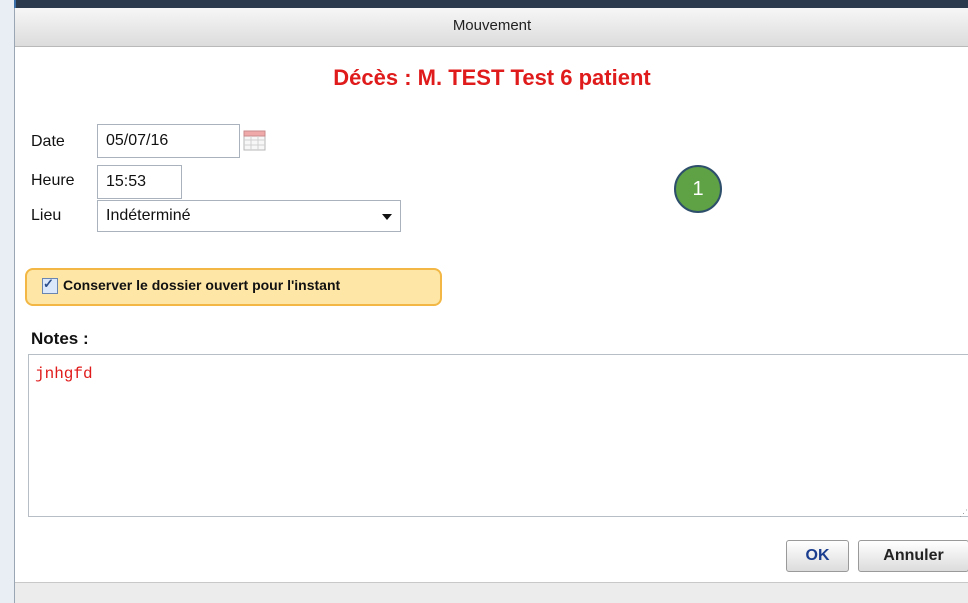 This screenshot has height=603, width=968. I want to click on time-input, so click(139, 182).